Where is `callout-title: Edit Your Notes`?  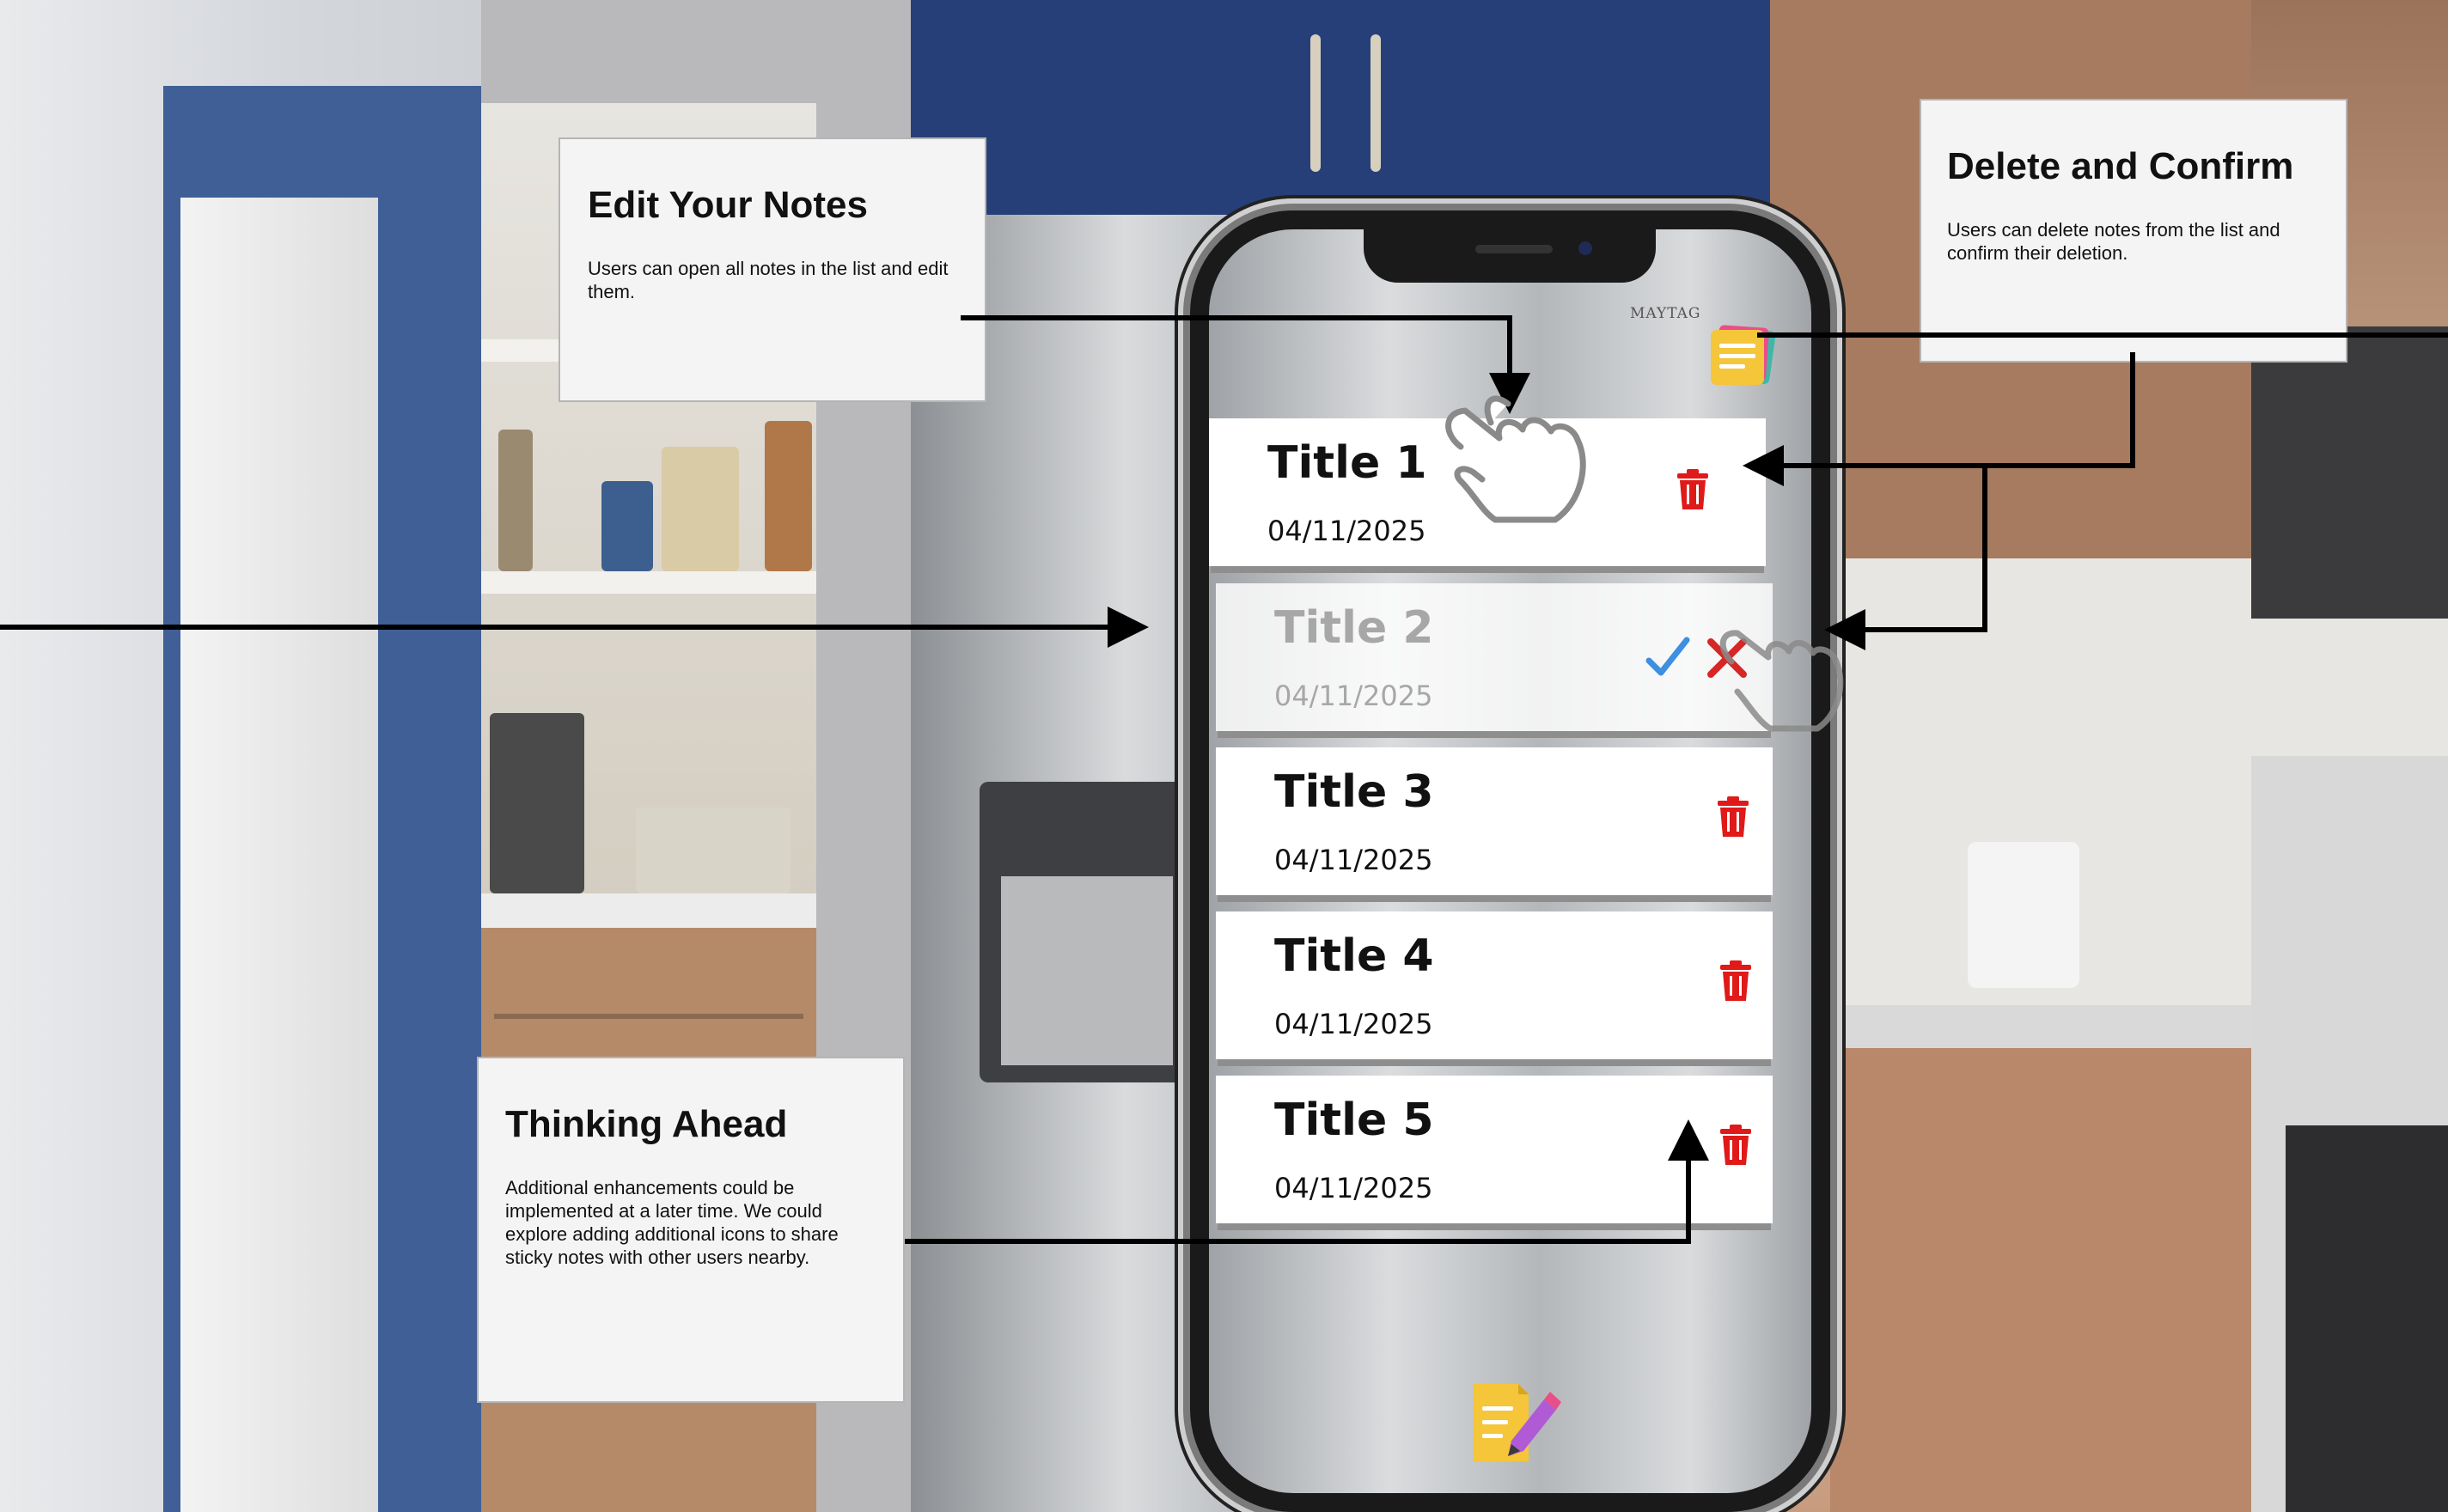 callout-title: Edit Your Notes is located at coordinates (728, 205).